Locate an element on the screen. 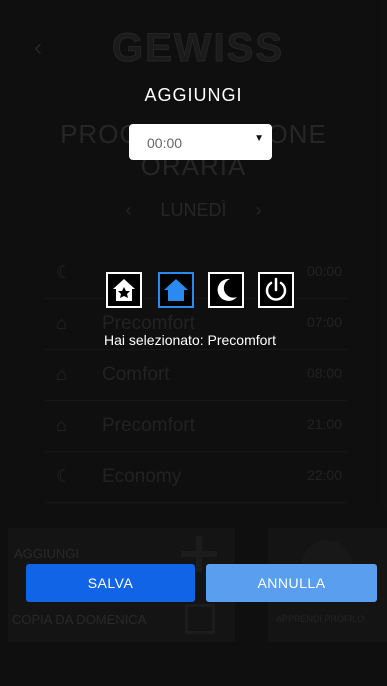 The height and width of the screenshot is (686, 387). save-button: SALVA is located at coordinates (110, 583).